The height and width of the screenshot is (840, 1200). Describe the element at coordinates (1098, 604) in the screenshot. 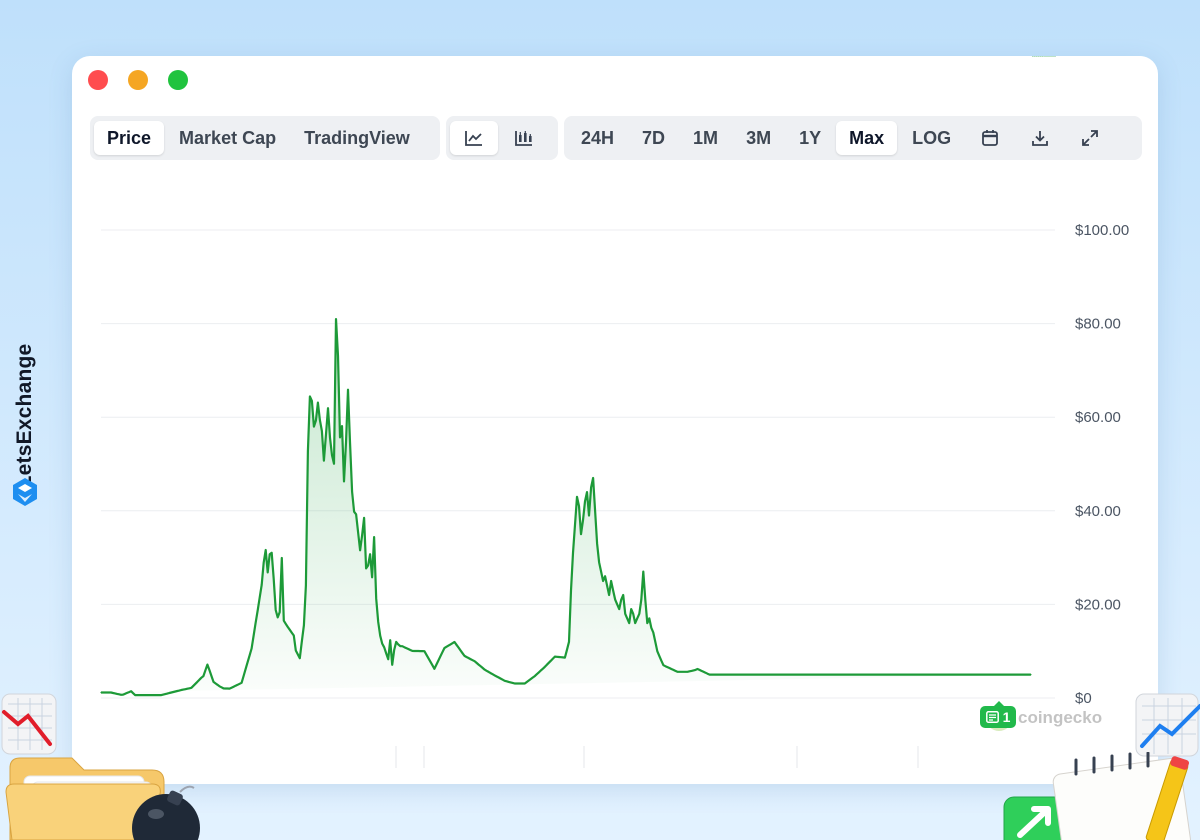

I see `y-tick-label: $20.00` at that location.